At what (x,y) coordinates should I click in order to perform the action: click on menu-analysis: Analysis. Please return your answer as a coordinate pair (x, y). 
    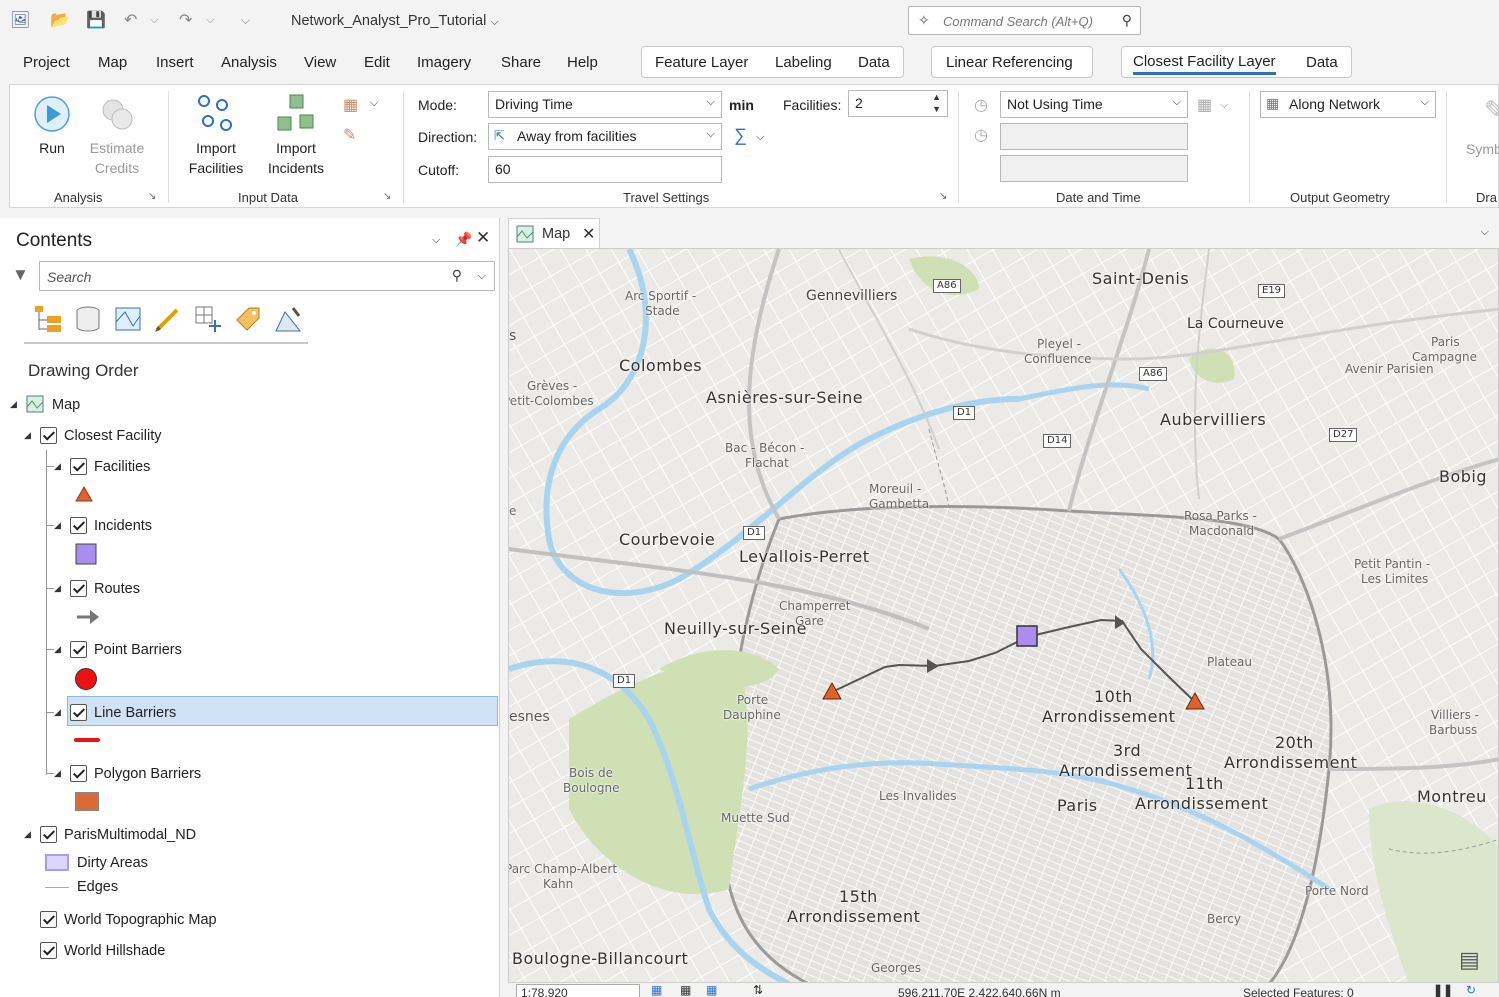
    Looking at the image, I should click on (249, 62).